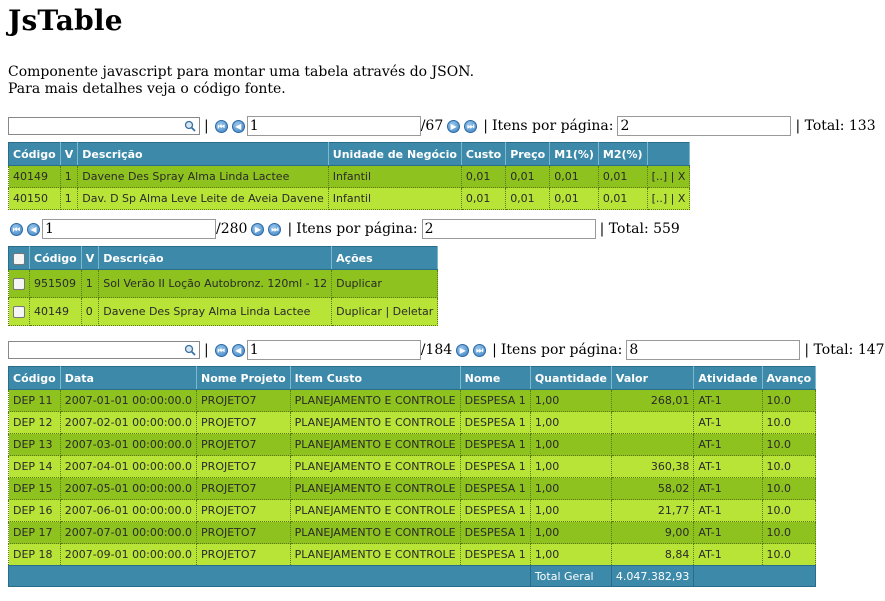 The image size is (885, 601). Describe the element at coordinates (385, 311) in the screenshot. I see `row-actions: Duplicar | Deletar` at that location.